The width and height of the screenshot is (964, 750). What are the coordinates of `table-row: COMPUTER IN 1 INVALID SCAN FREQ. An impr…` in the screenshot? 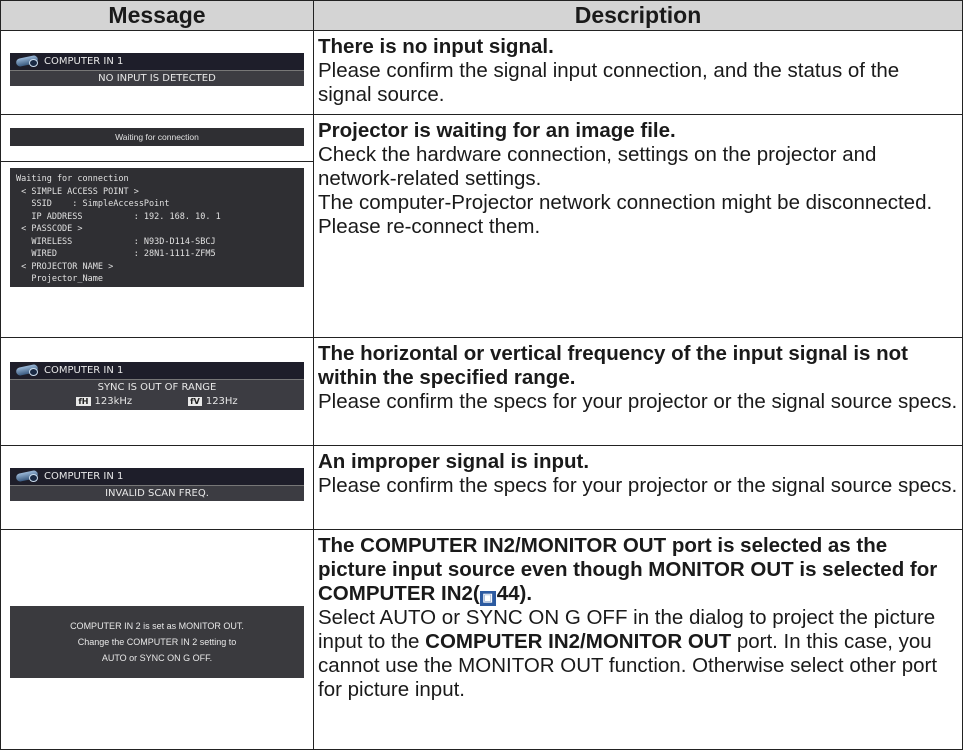 It's located at (481, 487).